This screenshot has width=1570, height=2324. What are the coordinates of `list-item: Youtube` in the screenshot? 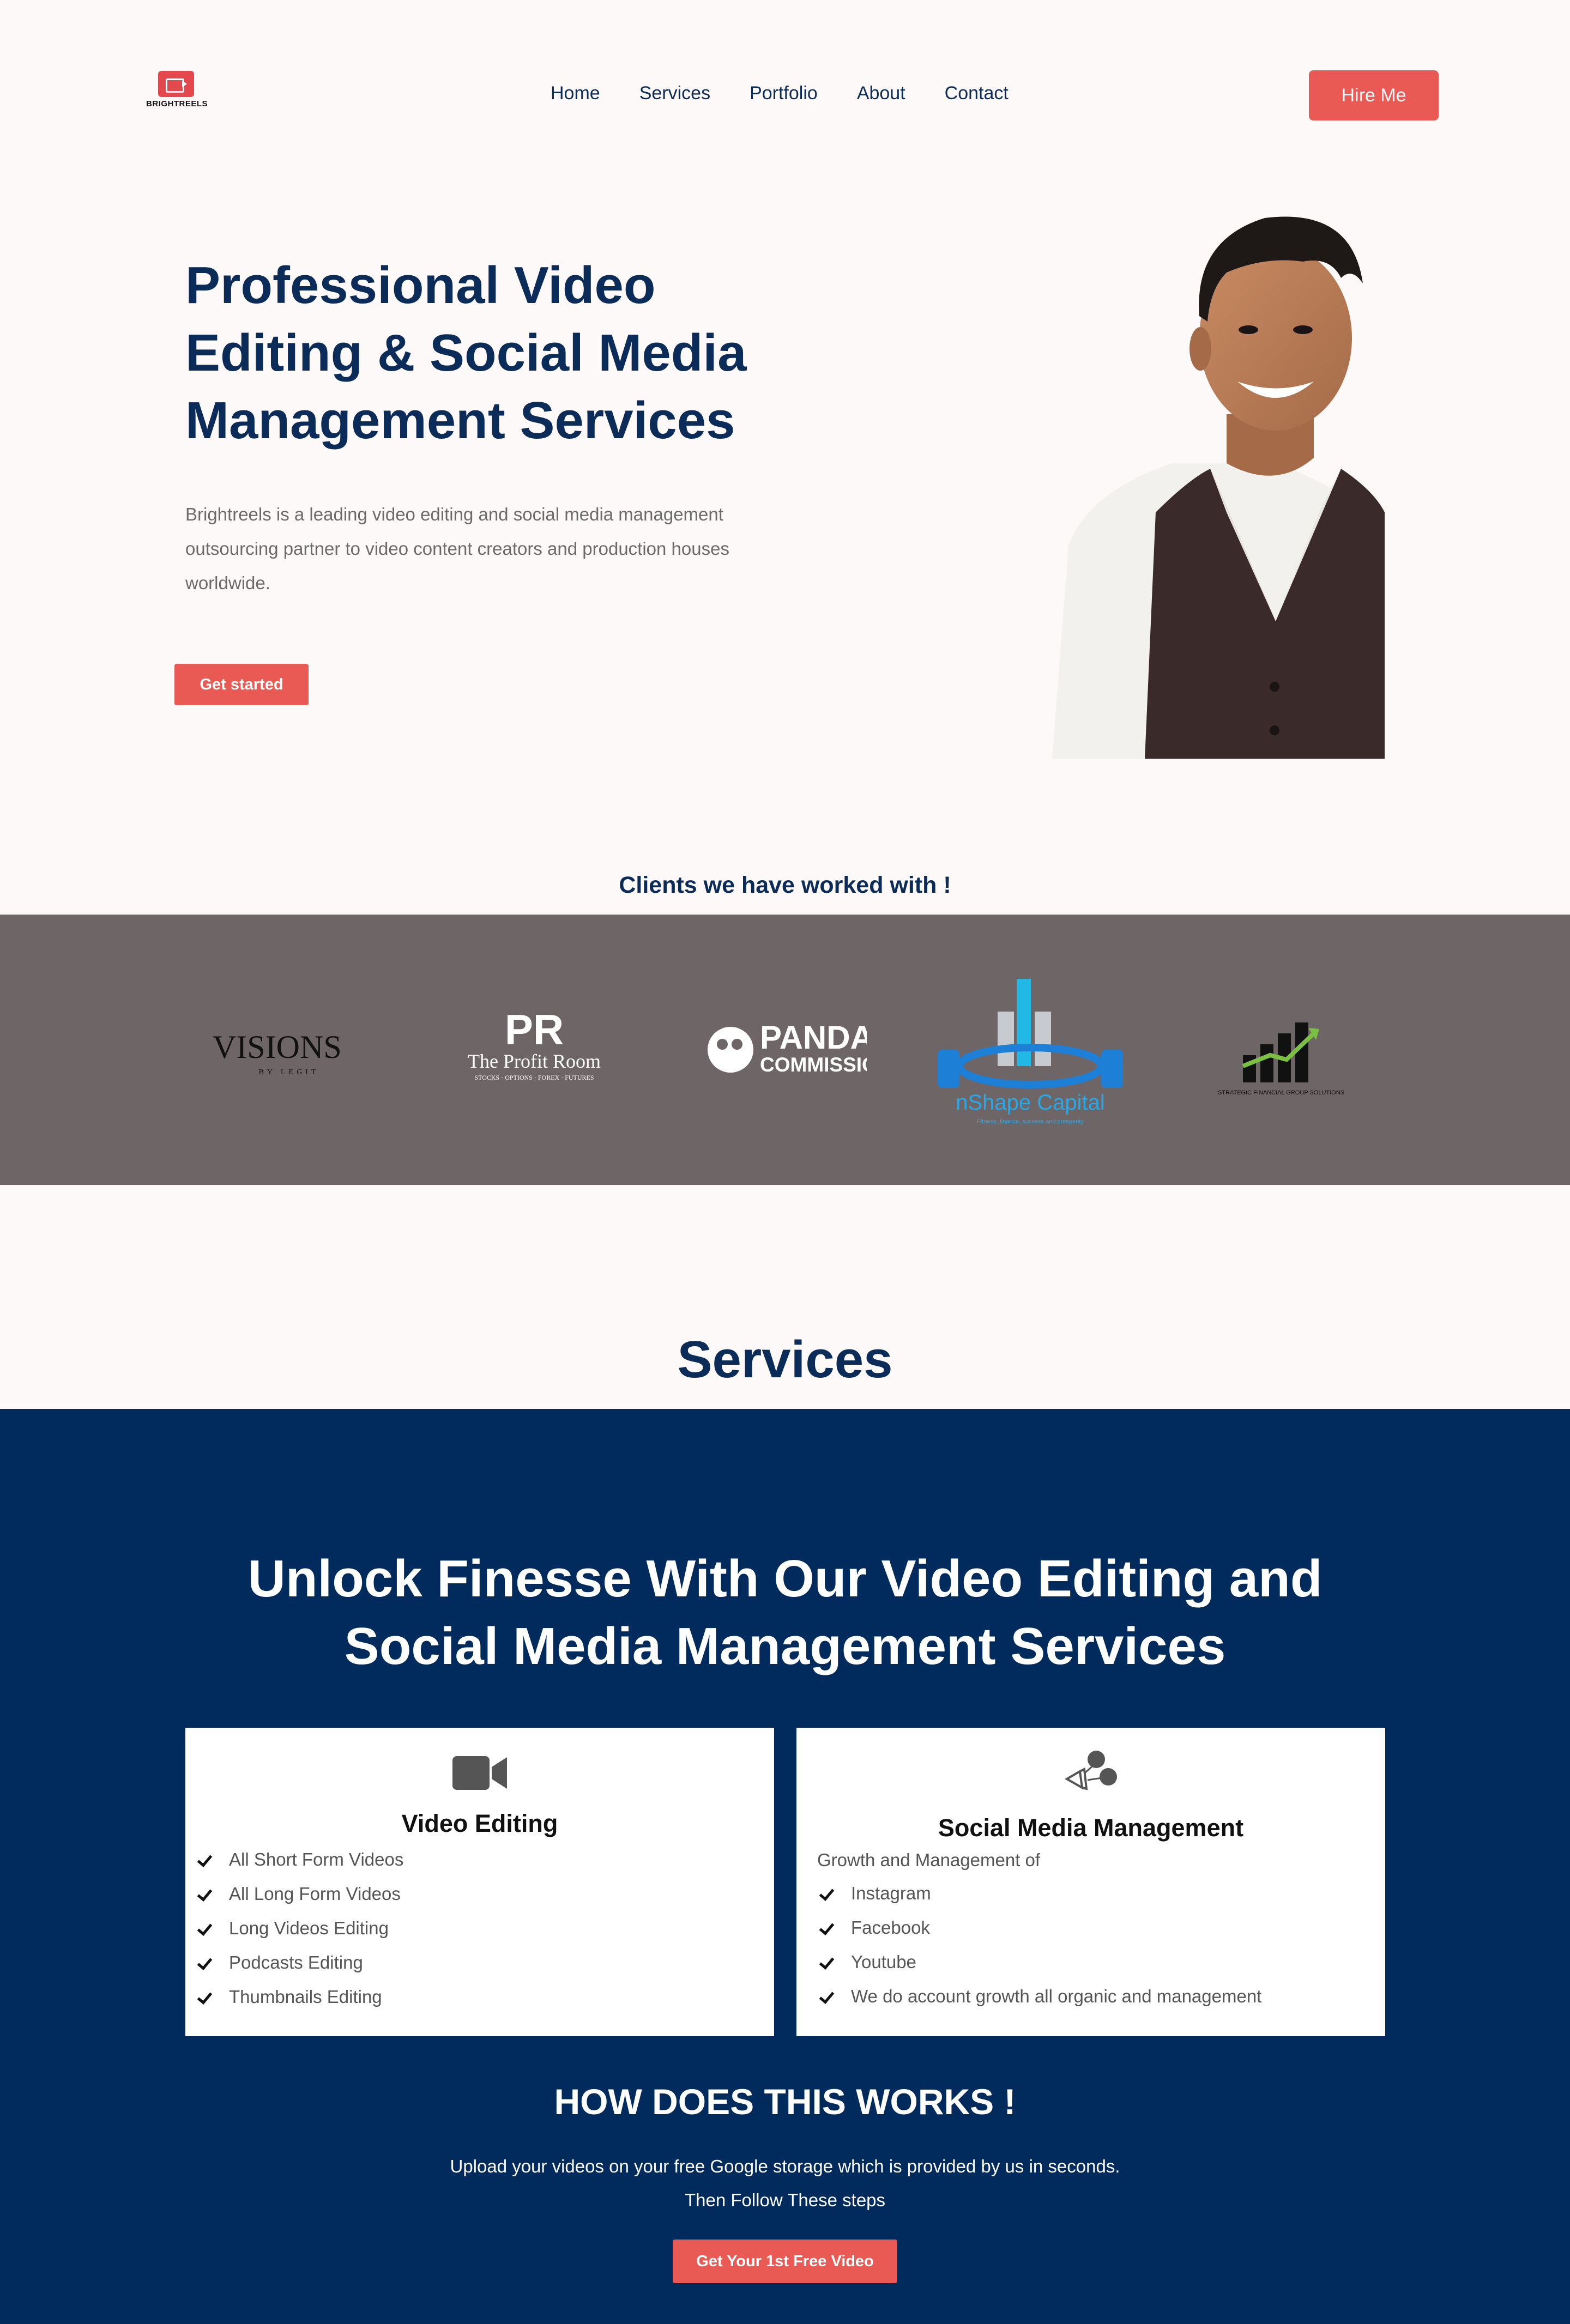 It's located at (1039, 1962).